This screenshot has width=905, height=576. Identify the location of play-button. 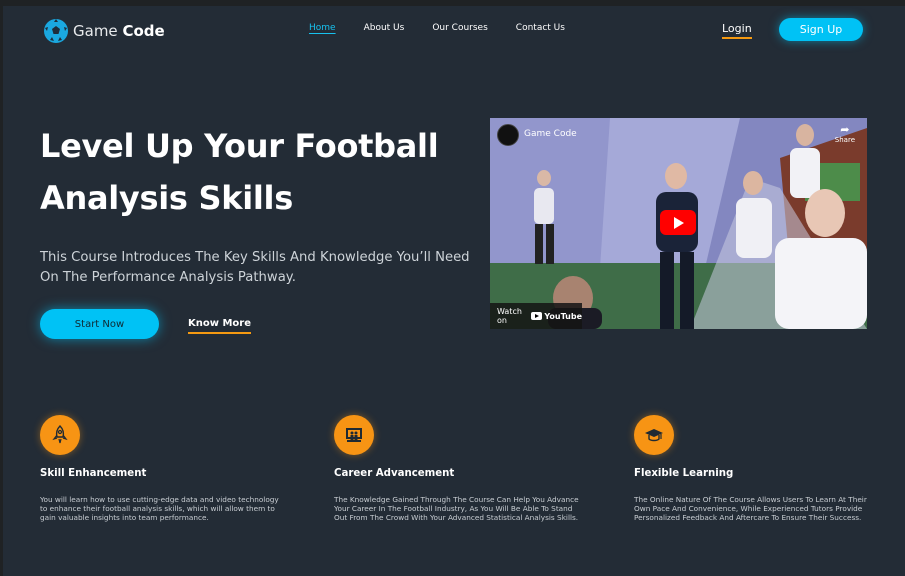
(678, 222).